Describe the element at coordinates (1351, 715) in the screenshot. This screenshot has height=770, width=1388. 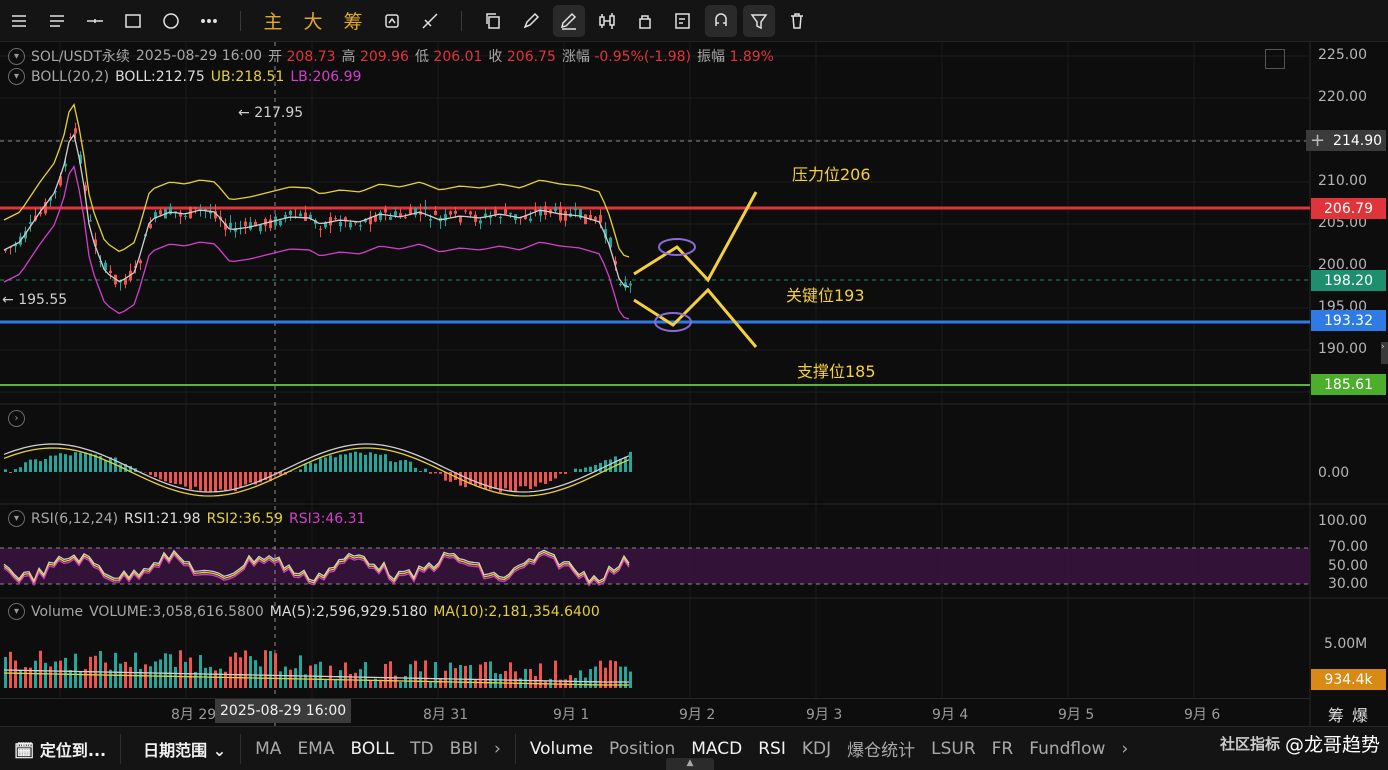
I see `time-axis-right-label: 筹爆` at that location.